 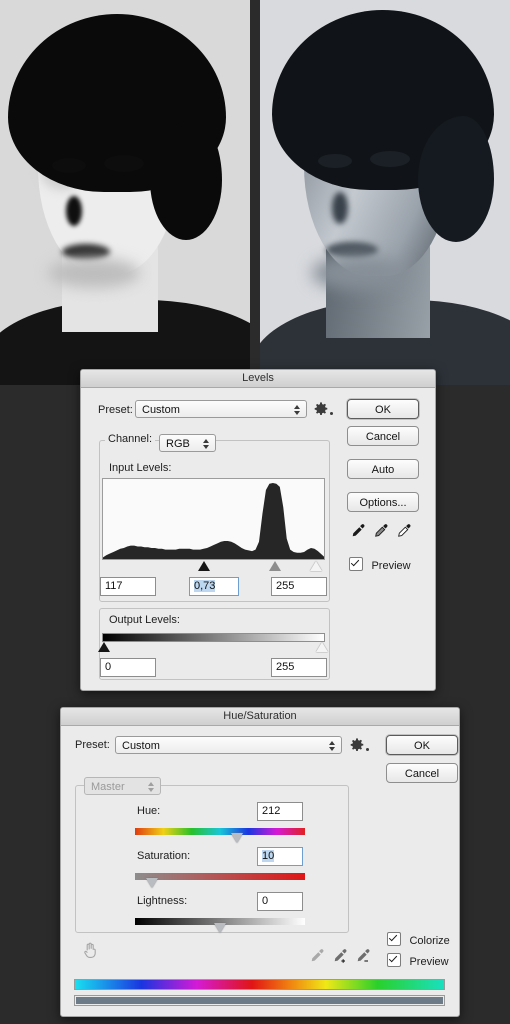 What do you see at coordinates (213, 647) in the screenshot?
I see `levels-output-slider-track` at bounding box center [213, 647].